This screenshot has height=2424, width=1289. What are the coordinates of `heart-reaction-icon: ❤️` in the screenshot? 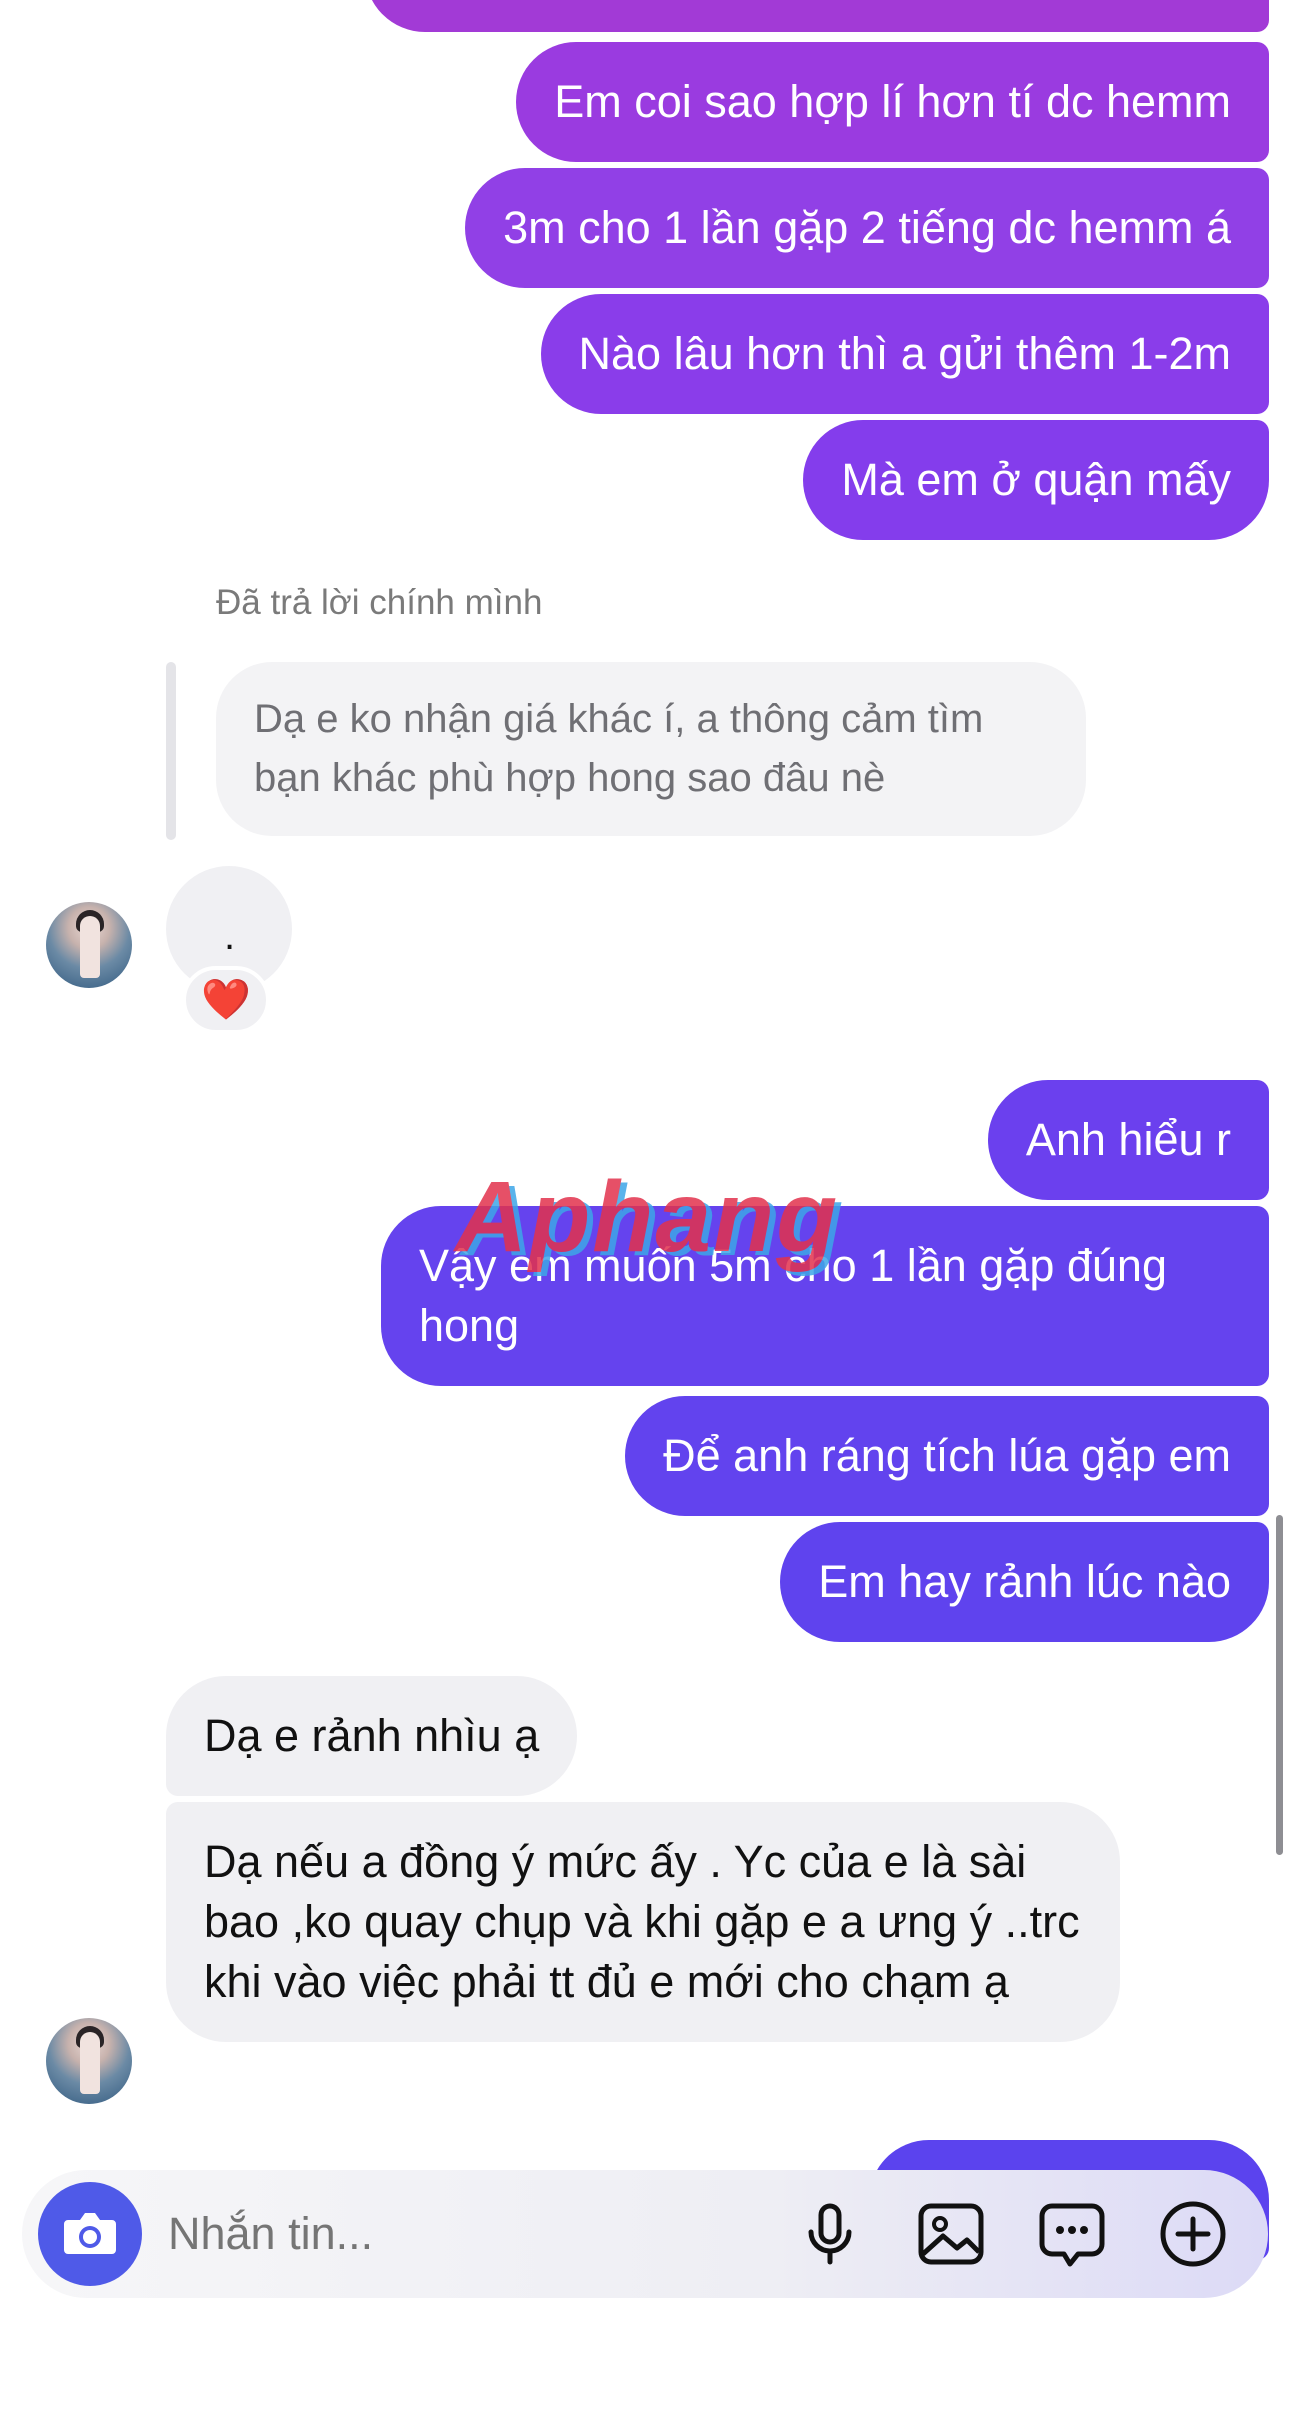 It's located at (226, 1000).